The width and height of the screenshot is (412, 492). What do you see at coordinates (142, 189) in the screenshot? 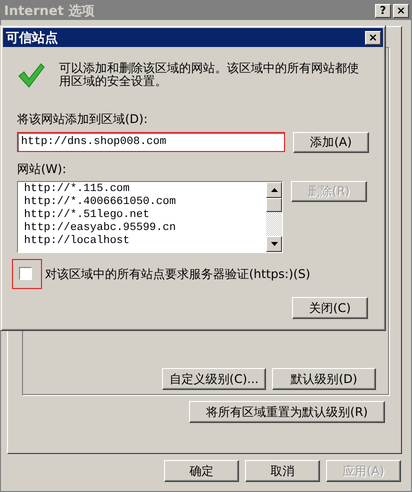
I see `site-list-item: http://*.115.com` at bounding box center [142, 189].